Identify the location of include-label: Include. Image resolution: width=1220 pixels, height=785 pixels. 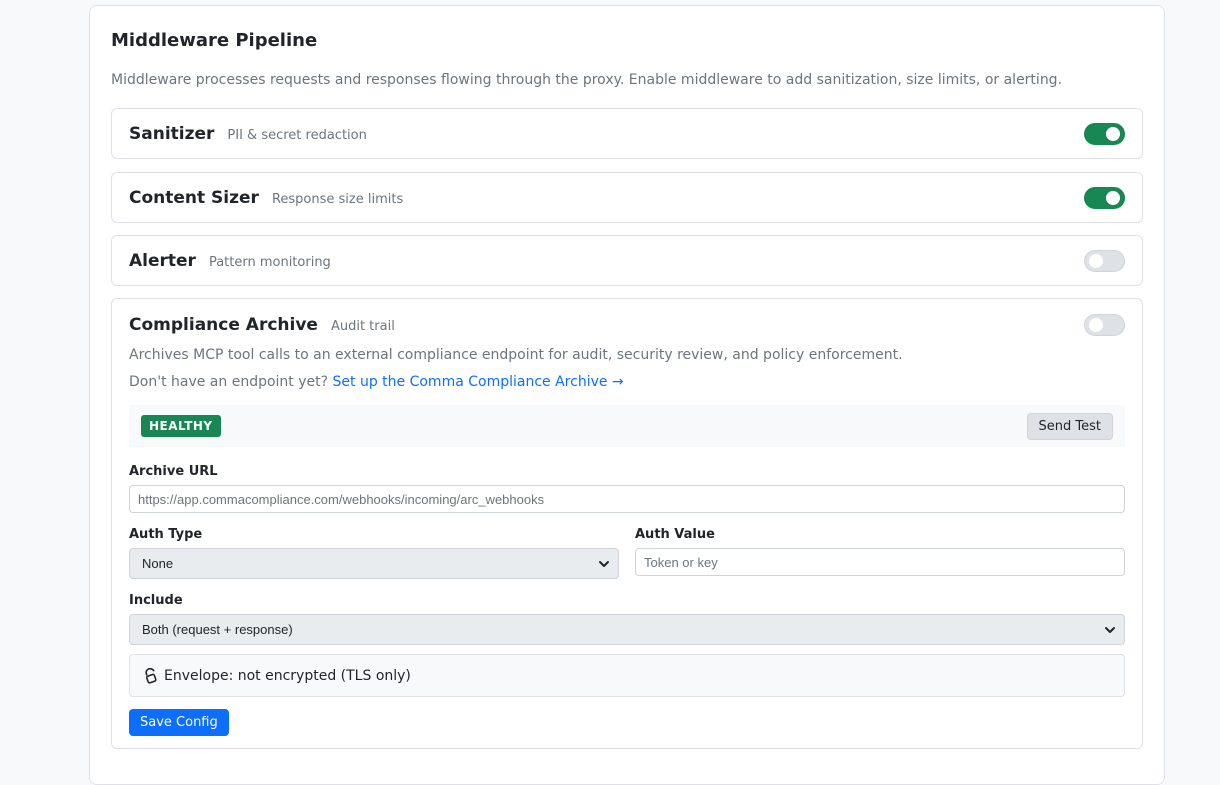
(156, 600).